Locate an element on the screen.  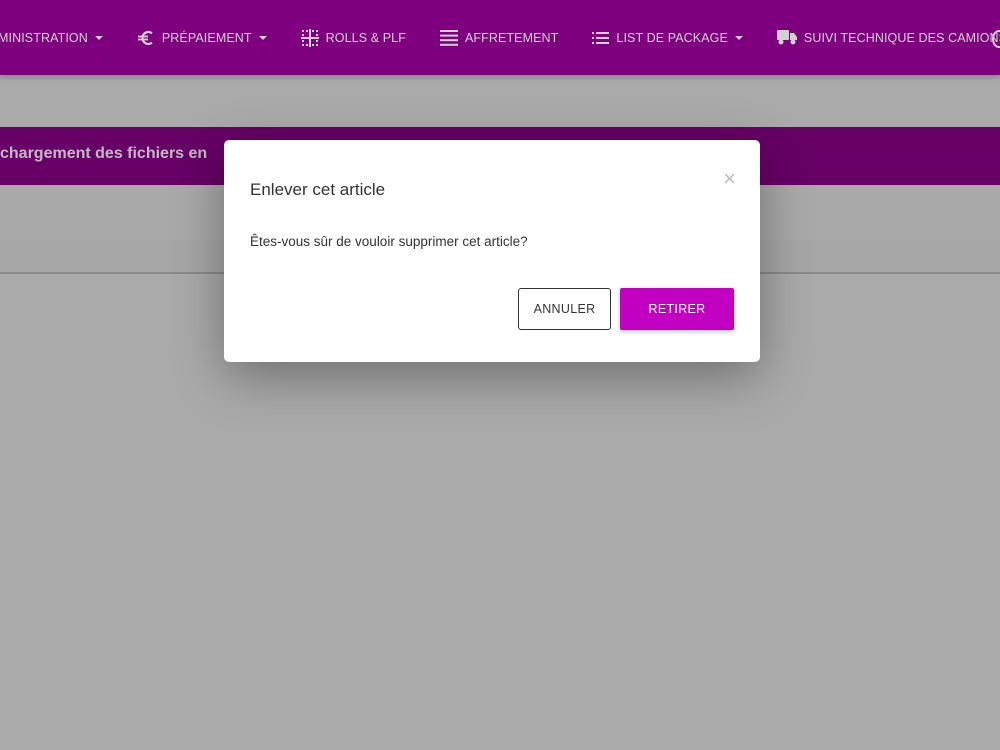
remove-button: RETIRER is located at coordinates (677, 309).